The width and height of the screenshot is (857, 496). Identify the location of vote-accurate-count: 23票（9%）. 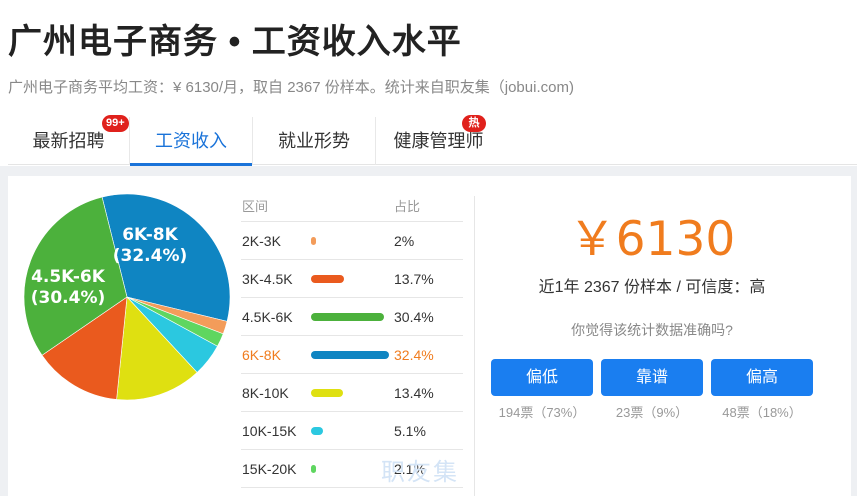
(652, 412).